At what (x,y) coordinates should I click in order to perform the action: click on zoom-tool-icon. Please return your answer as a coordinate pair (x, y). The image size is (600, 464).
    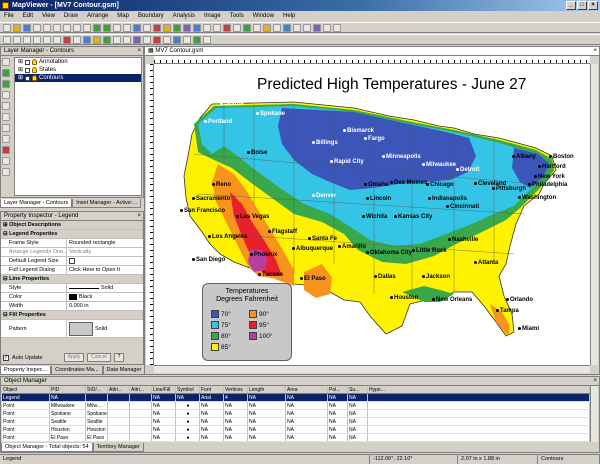
    Looking at the image, I should click on (6, 73).